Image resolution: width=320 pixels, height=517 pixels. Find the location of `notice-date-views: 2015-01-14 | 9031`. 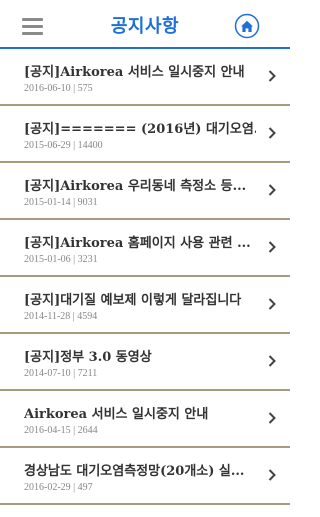

notice-date-views: 2015-01-14 | 9031 is located at coordinates (61, 202).